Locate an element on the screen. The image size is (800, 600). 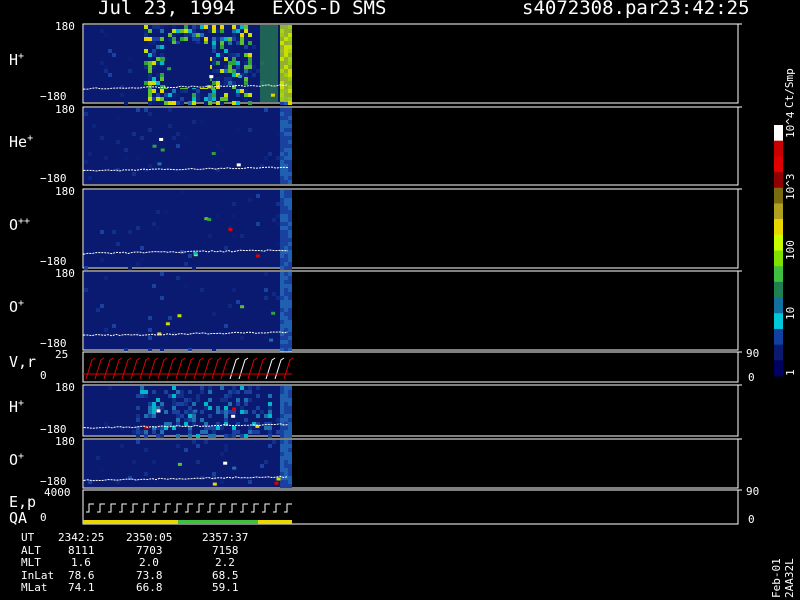
panel-label-superscript: + is located at coordinates (21, 403).